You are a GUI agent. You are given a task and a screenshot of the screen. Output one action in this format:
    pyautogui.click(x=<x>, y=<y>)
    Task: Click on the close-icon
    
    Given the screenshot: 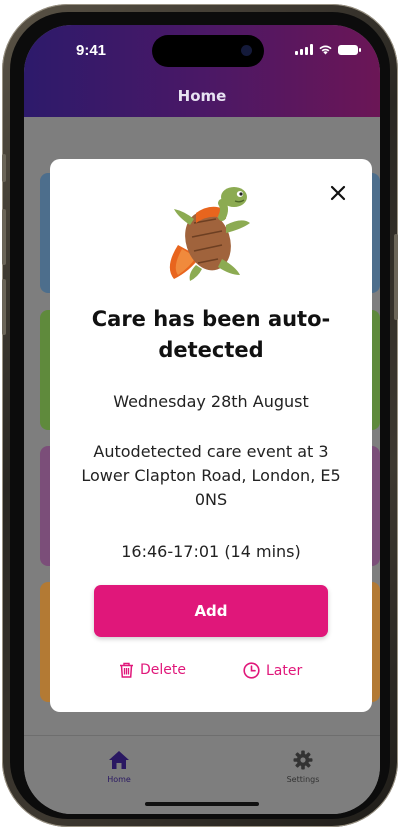 What is the action you would take?
    pyautogui.click(x=338, y=193)
    